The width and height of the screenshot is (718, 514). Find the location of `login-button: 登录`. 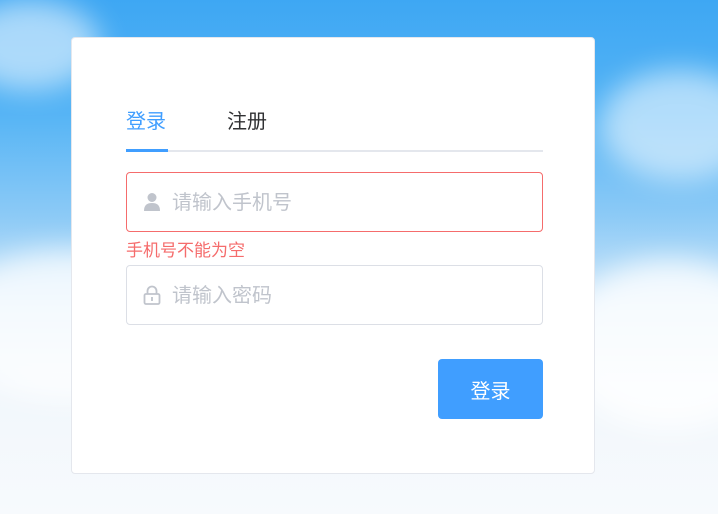

login-button: 登录 is located at coordinates (490, 389).